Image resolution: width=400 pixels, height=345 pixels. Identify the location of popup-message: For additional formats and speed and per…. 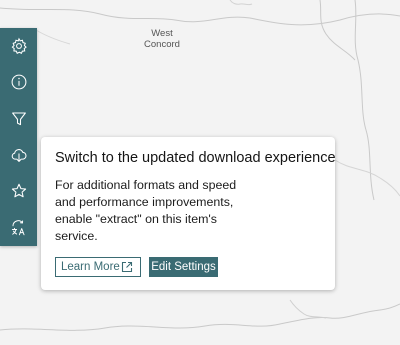
(190, 211).